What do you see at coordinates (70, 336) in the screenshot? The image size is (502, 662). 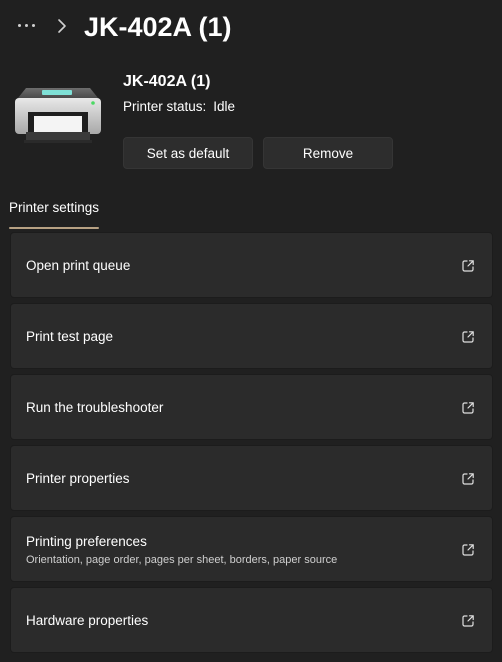 I see `card-title: Print test page` at bounding box center [70, 336].